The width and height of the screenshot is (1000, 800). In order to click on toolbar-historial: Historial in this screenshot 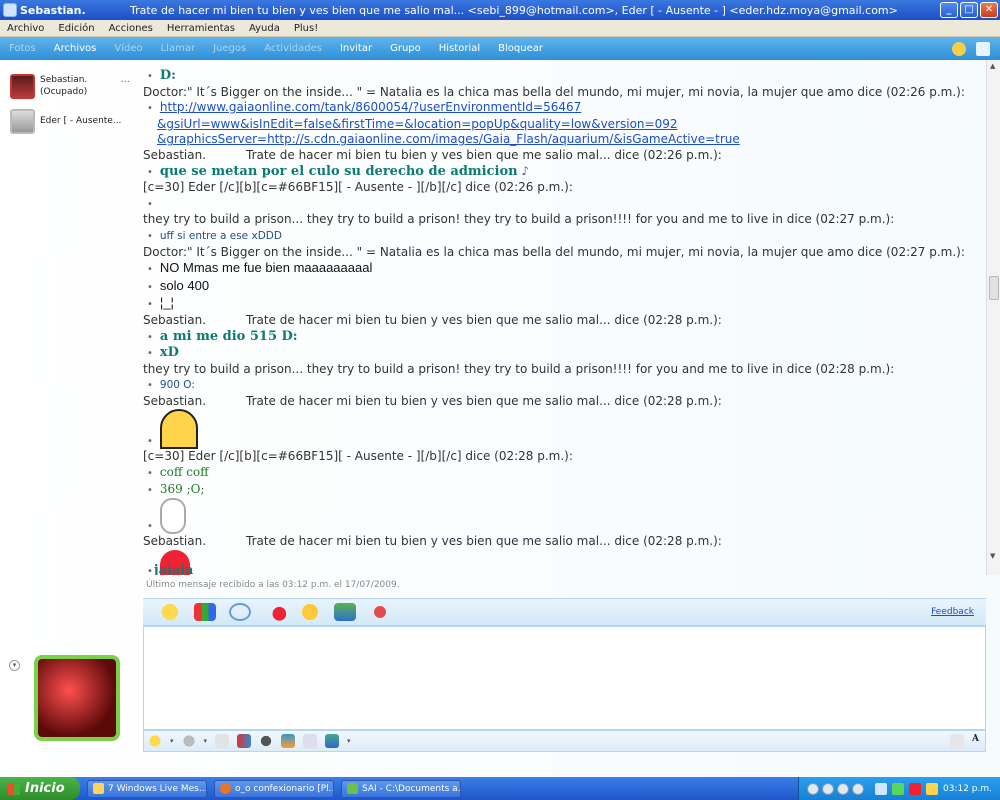, I will do `click(459, 48)`.